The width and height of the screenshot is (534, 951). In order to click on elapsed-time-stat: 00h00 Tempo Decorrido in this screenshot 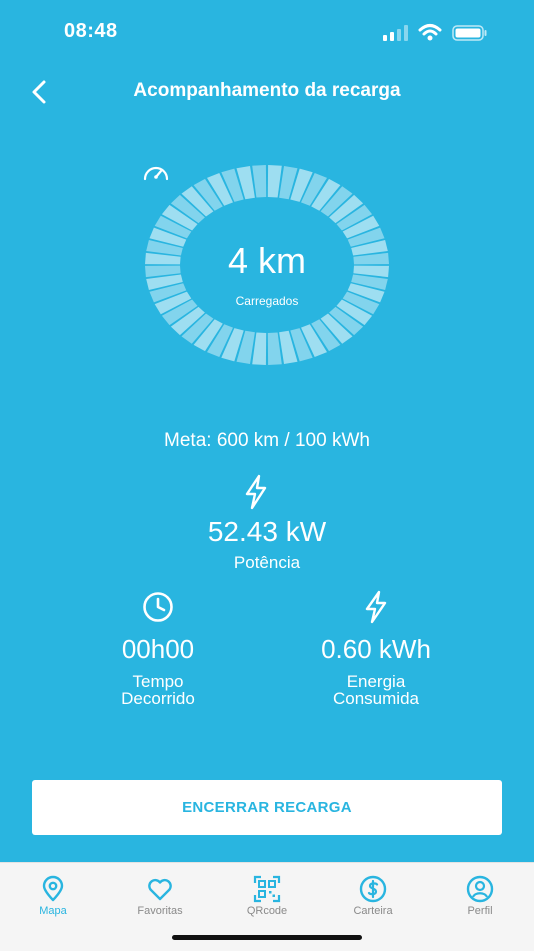, I will do `click(158, 648)`.